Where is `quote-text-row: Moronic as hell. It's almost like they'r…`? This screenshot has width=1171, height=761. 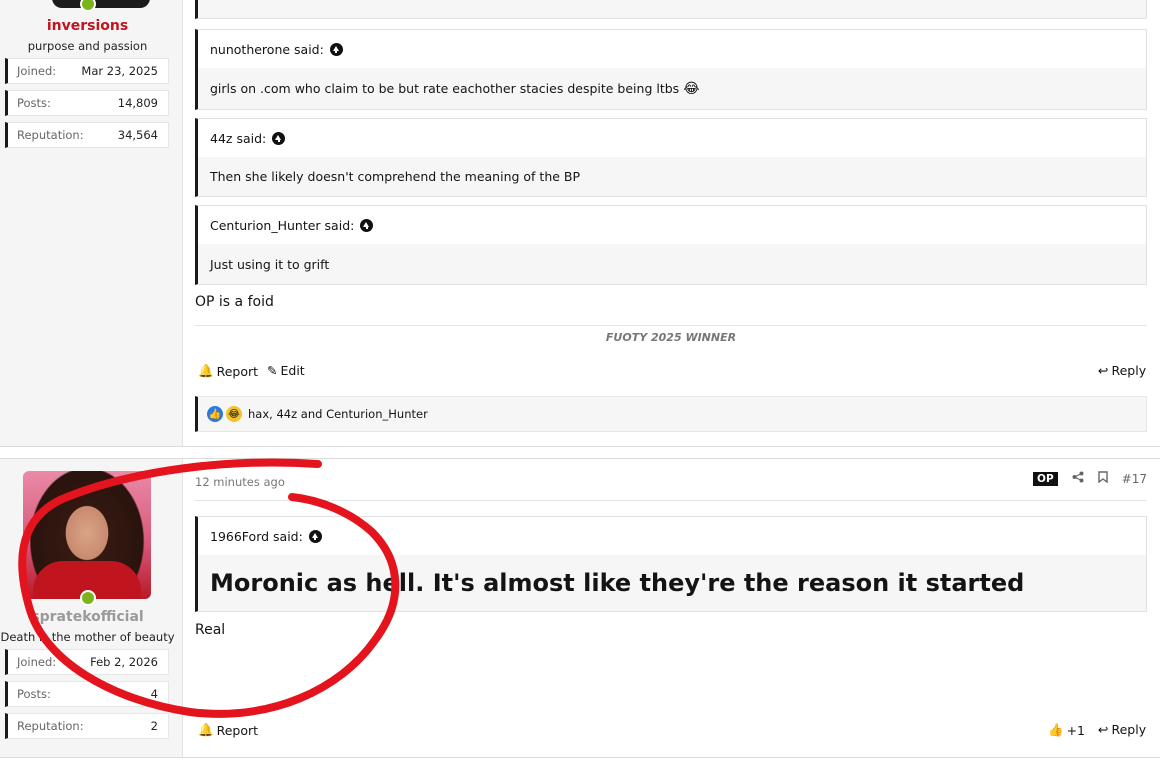
quote-text-row: Moronic as hell. It's almost like they'r… is located at coordinates (672, 583).